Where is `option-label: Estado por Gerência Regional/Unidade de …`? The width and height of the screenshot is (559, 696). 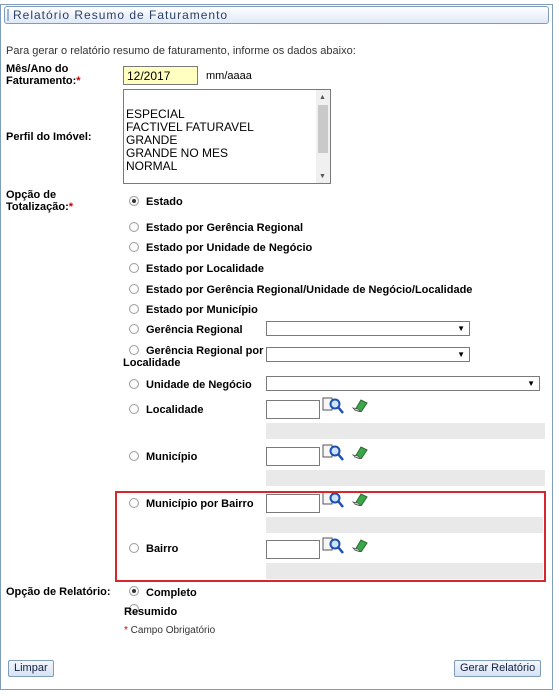 option-label: Estado por Gerência Regional/Unidade de … is located at coordinates (309, 290).